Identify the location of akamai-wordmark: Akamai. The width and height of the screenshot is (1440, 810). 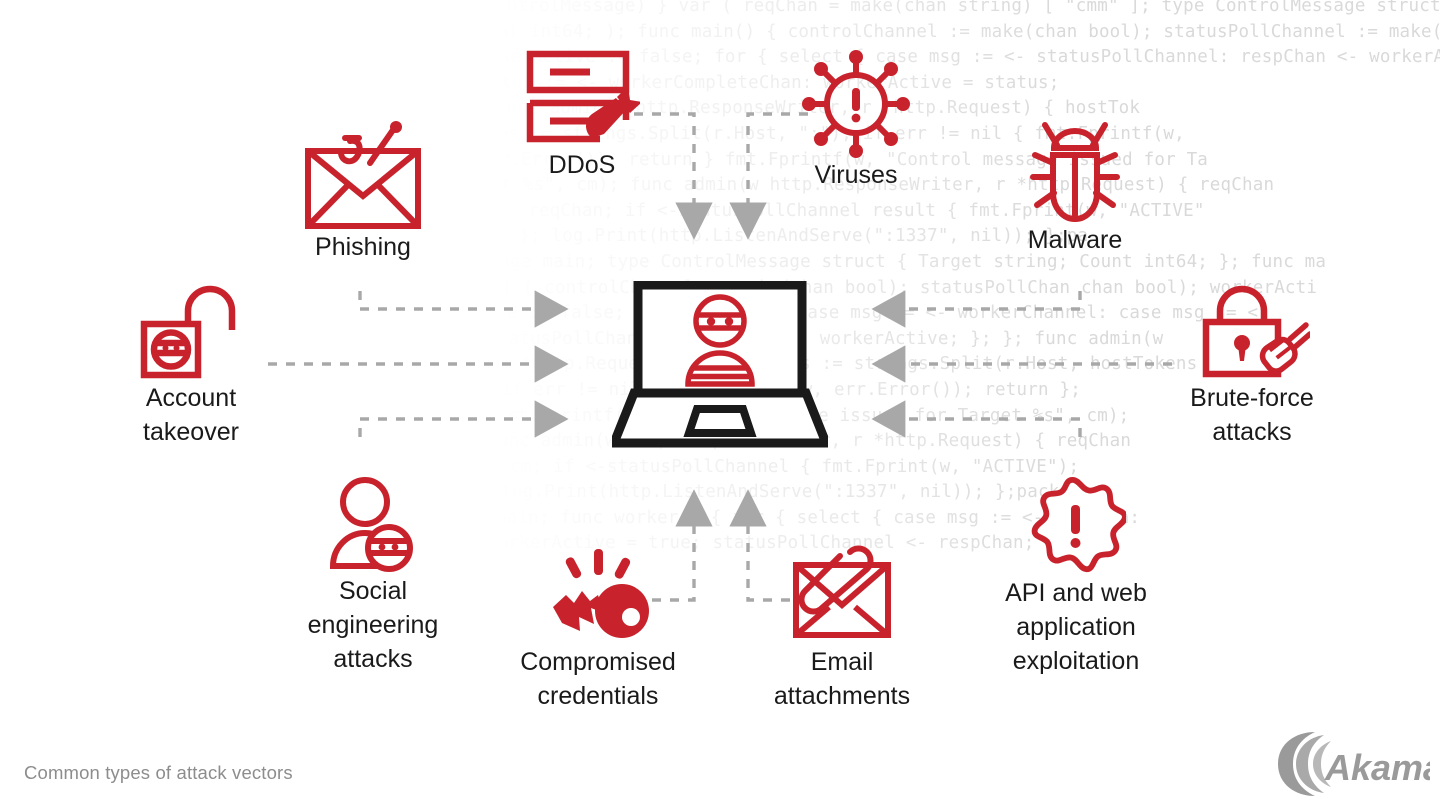
(1377, 767).